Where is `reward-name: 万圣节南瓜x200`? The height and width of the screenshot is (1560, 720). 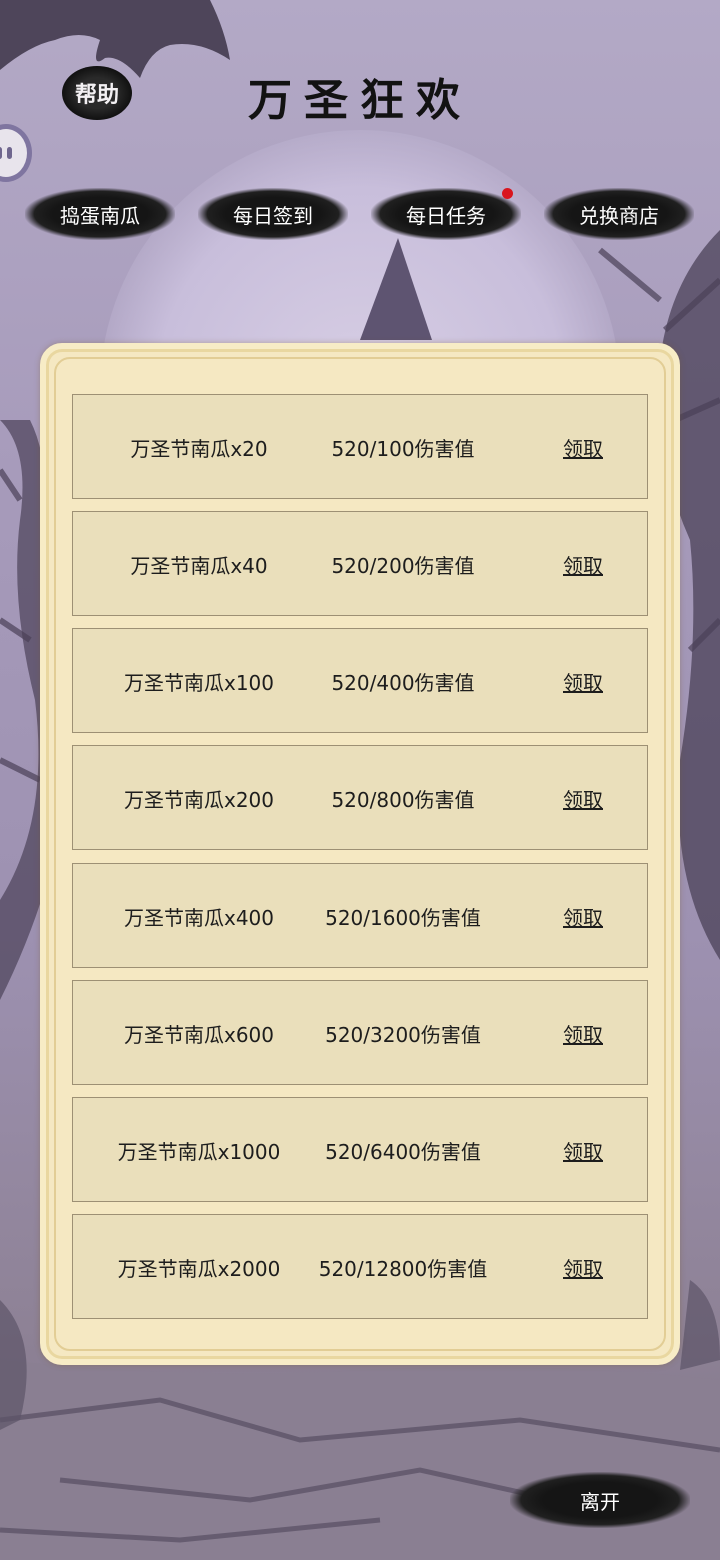
reward-name: 万圣节南瓜x200 is located at coordinates (198, 800).